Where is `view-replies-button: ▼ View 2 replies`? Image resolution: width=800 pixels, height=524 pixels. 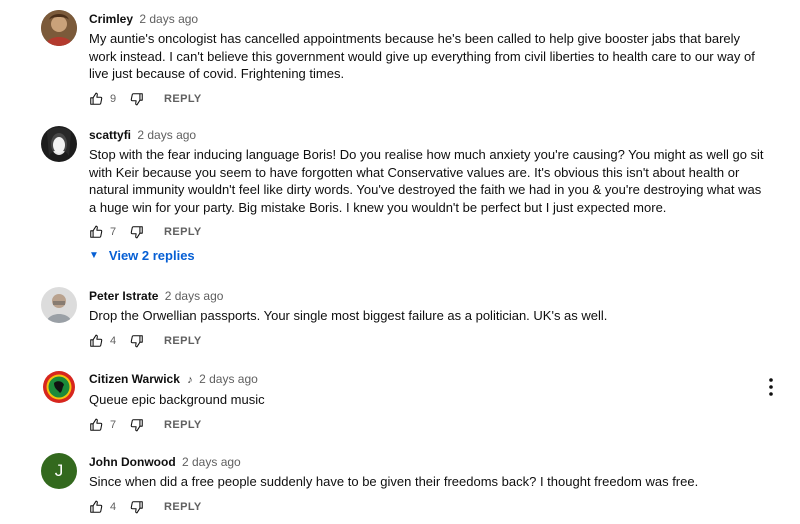 view-replies-button: ▼ View 2 replies is located at coordinates (142, 255).